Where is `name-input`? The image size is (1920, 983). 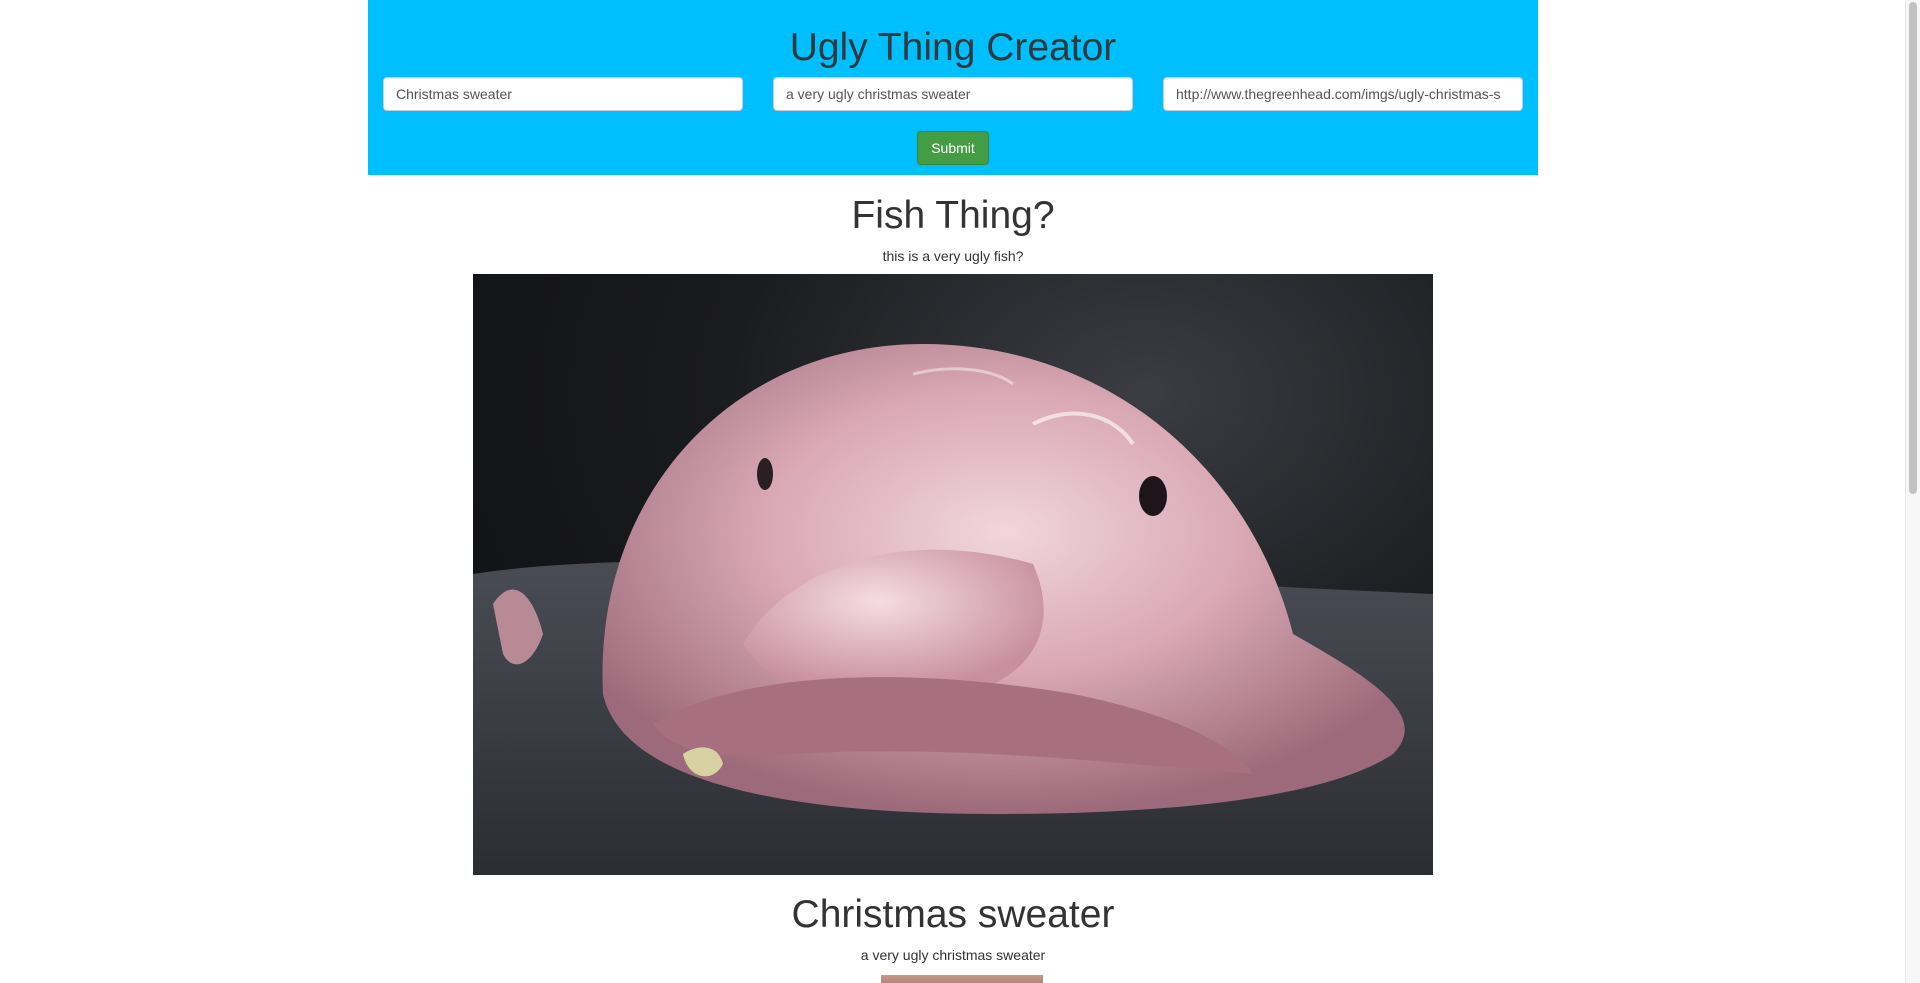 name-input is located at coordinates (563, 94).